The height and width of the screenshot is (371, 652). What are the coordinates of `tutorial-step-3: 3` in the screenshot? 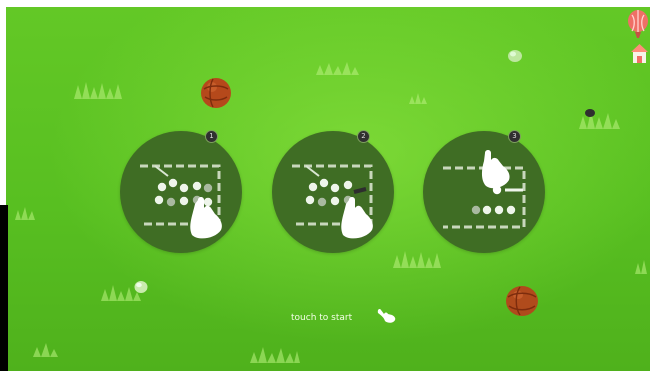 It's located at (484, 191).